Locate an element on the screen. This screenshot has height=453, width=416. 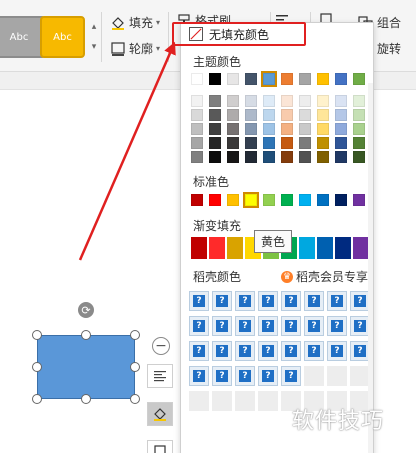
style-gallery-more-button: ▴ ▾ is located at coordinates (94, 37).